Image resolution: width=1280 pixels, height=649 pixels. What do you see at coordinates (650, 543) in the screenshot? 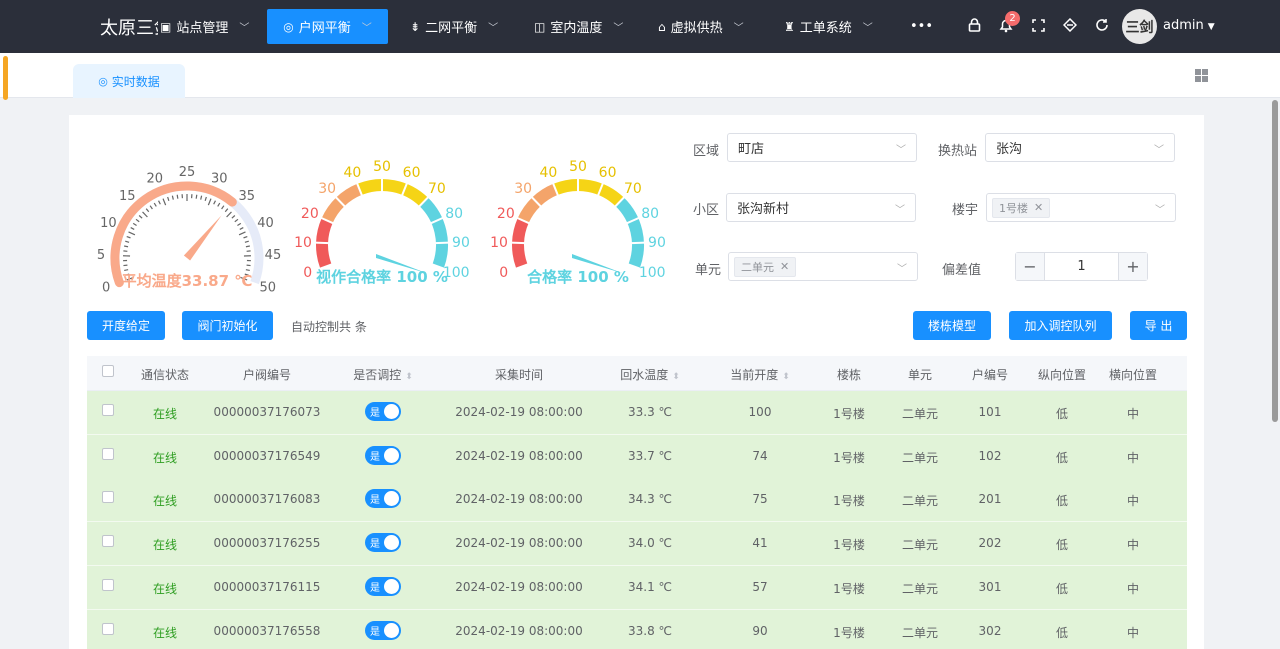
I see `table-cell: 34.0 ℃` at bounding box center [650, 543].